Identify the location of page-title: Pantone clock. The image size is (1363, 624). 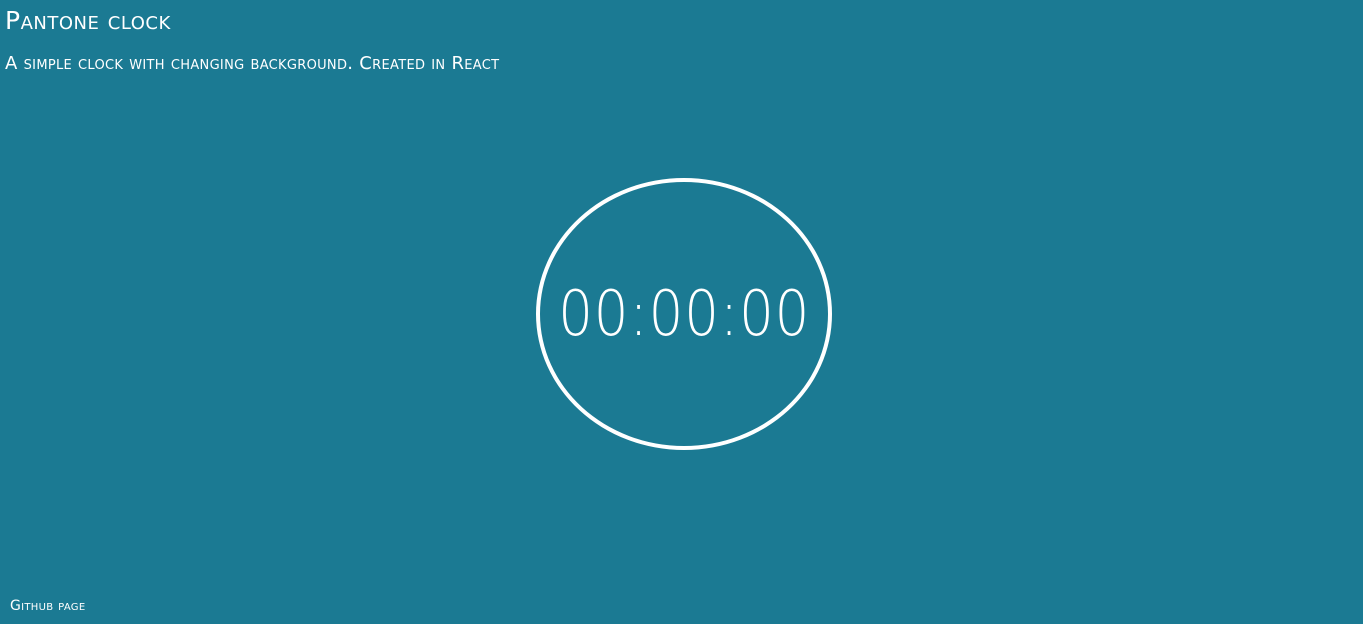
(88, 20).